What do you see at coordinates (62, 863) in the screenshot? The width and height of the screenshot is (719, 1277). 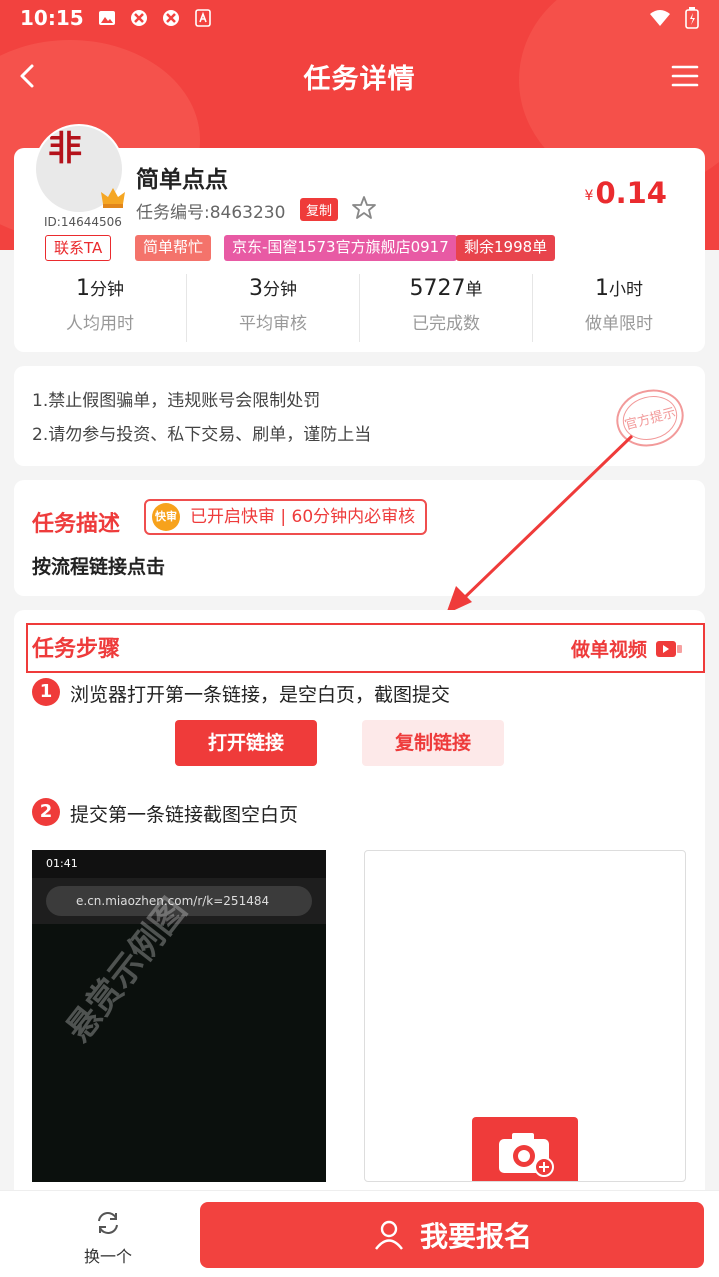 I see `sample-time: 01:41` at bounding box center [62, 863].